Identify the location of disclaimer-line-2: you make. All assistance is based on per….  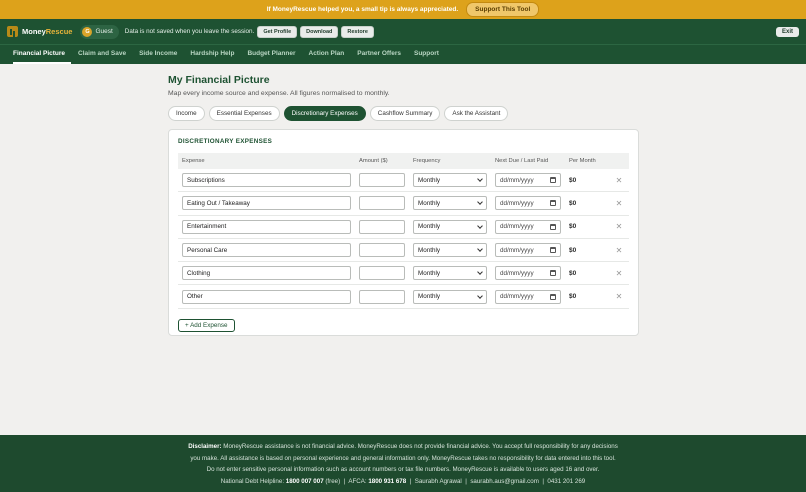
(403, 458).